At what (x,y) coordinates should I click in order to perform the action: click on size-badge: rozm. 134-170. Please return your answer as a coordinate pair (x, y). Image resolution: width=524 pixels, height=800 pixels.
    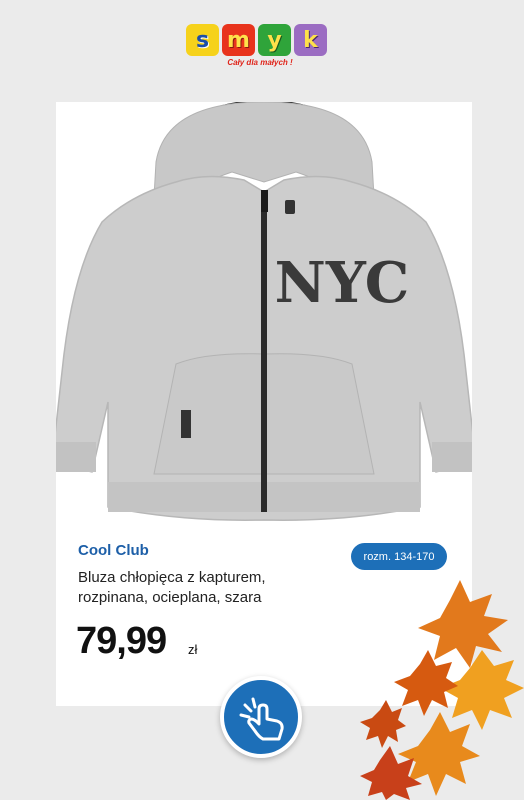
    Looking at the image, I should click on (399, 556).